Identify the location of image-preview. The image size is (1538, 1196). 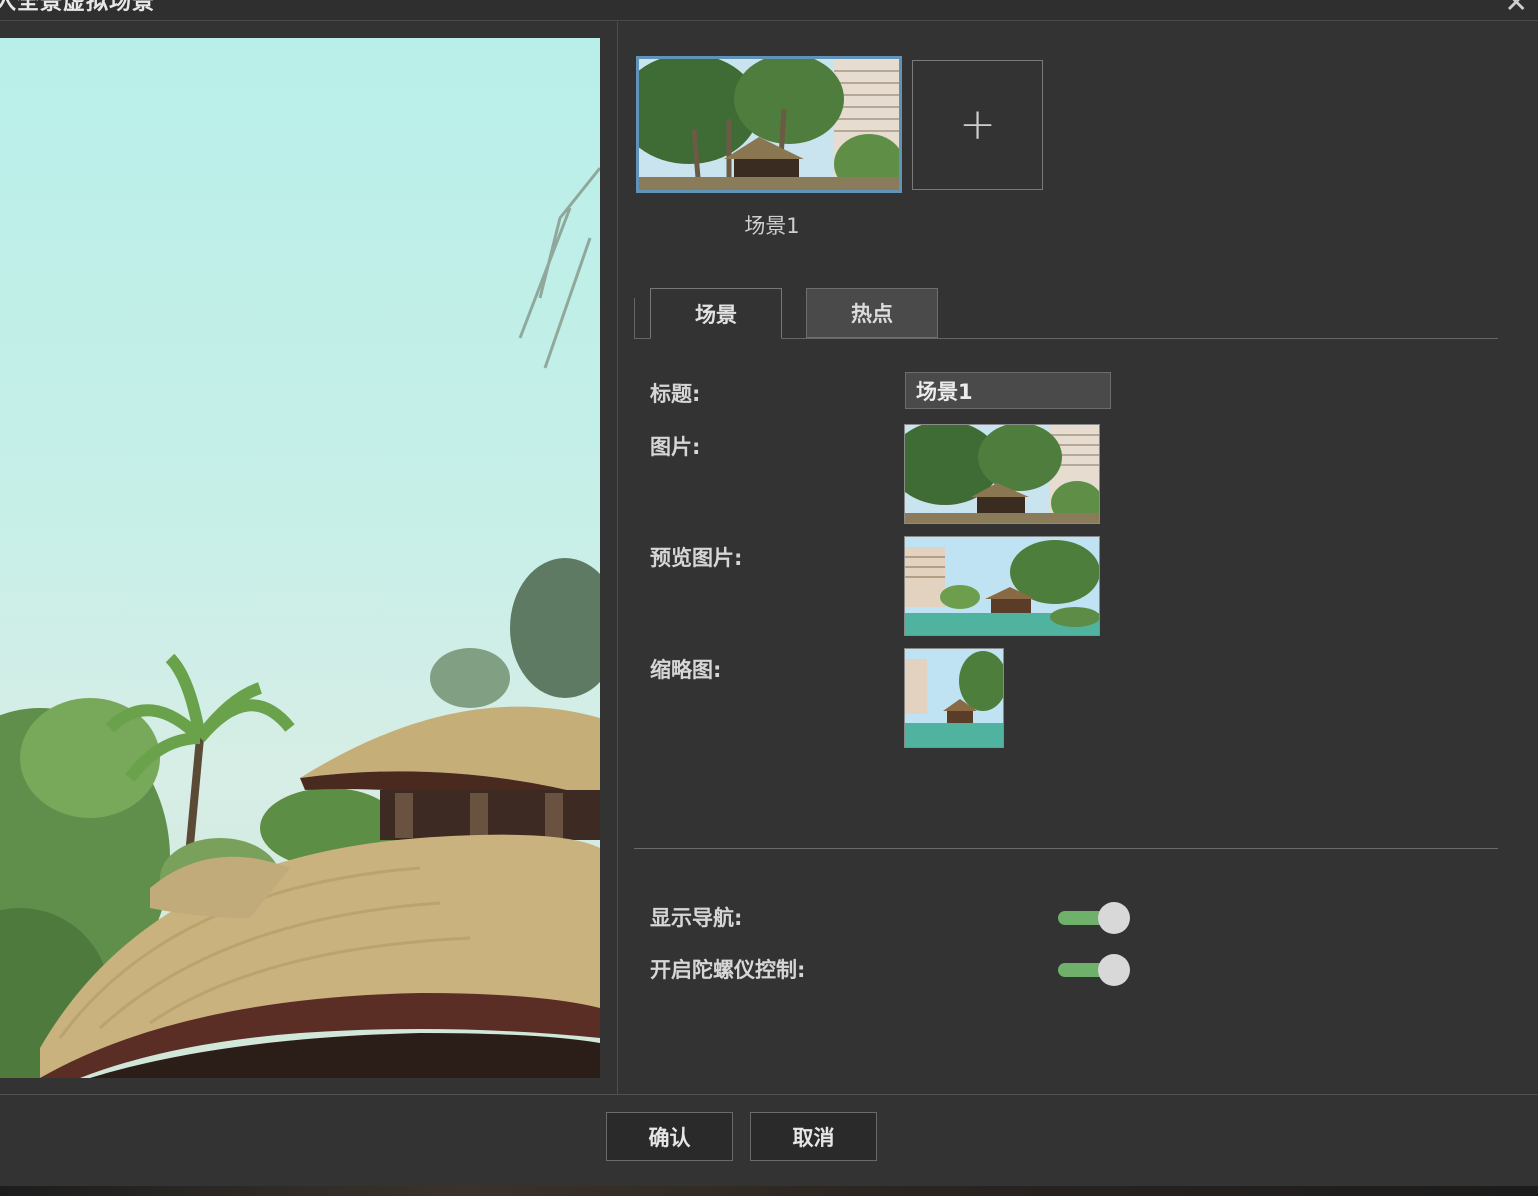
(1002, 474).